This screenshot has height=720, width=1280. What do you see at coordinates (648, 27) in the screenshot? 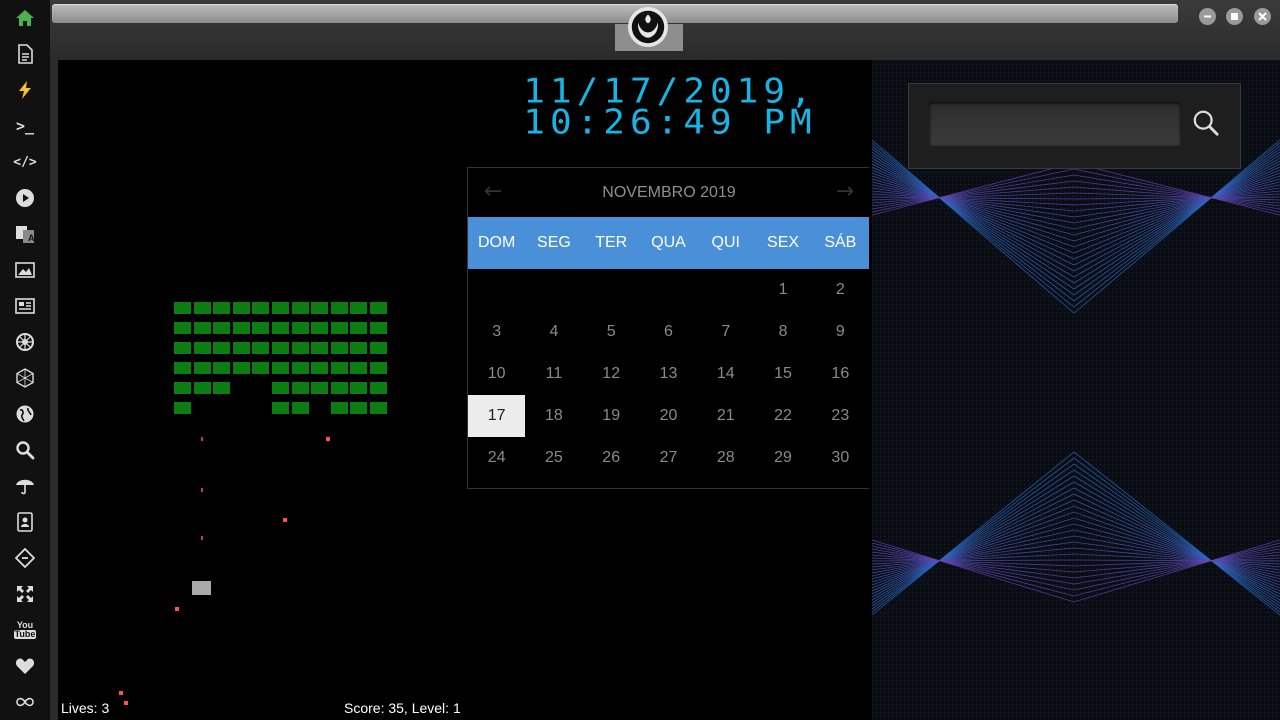
I see `rebel-logo-icon` at bounding box center [648, 27].